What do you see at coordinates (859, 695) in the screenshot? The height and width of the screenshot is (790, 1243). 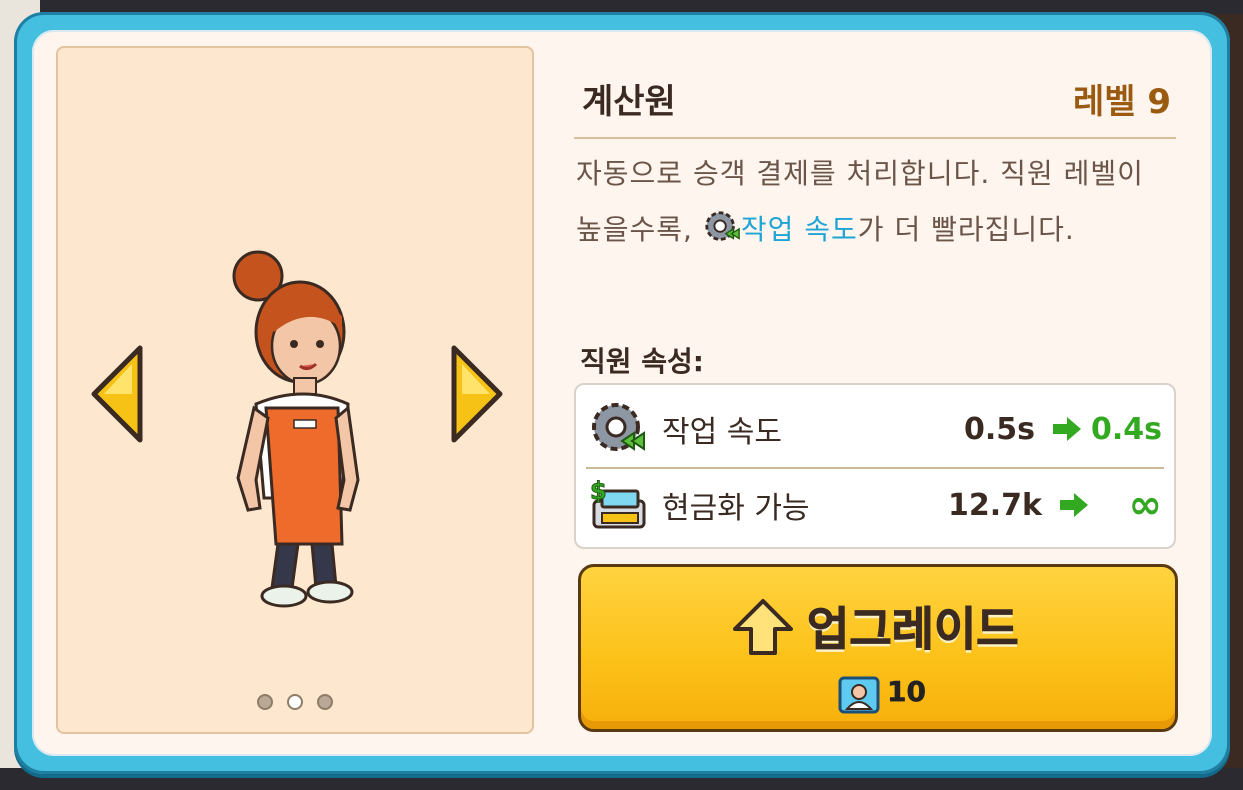 I see `staff-card-icon` at bounding box center [859, 695].